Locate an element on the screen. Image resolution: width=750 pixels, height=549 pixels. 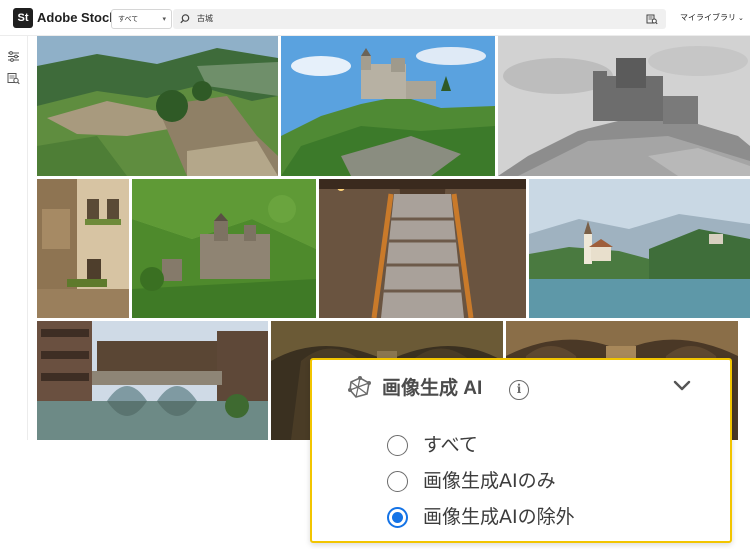
filter-sliders-icon is located at coordinates (13, 56).